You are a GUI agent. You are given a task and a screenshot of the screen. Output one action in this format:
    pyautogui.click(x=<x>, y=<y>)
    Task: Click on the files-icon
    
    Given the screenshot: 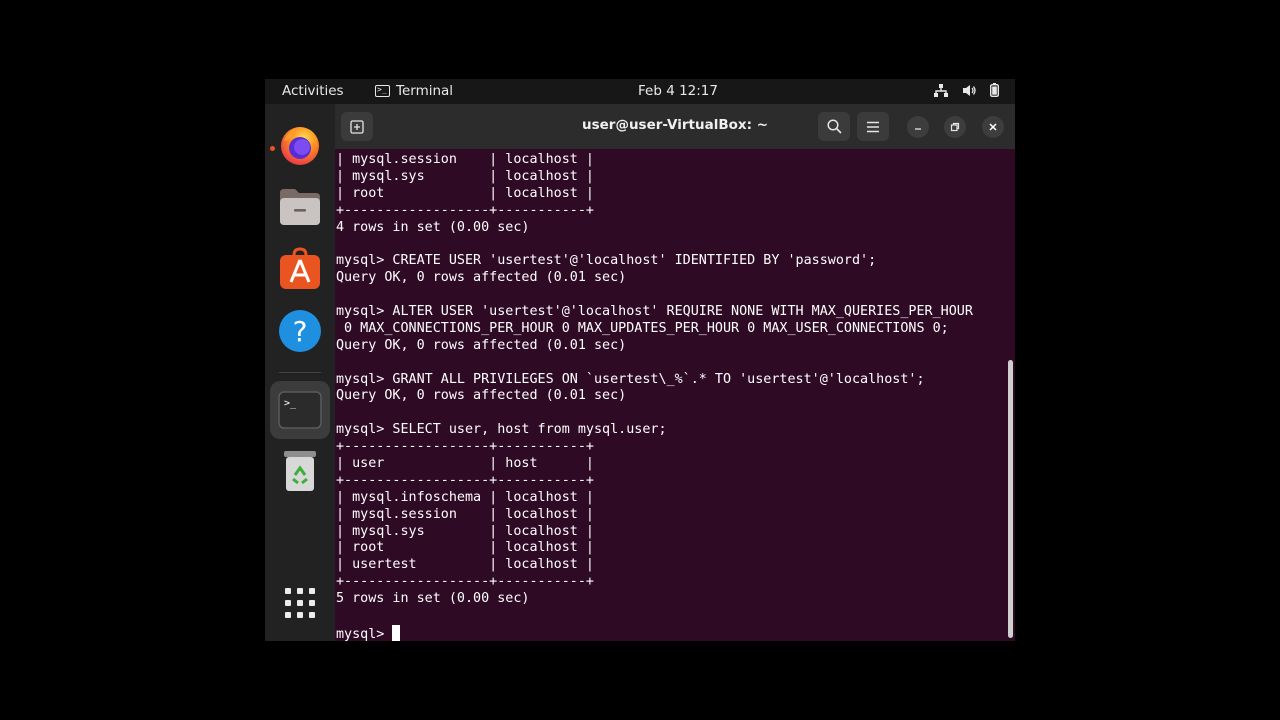 What is the action you would take?
    pyautogui.click(x=300, y=207)
    